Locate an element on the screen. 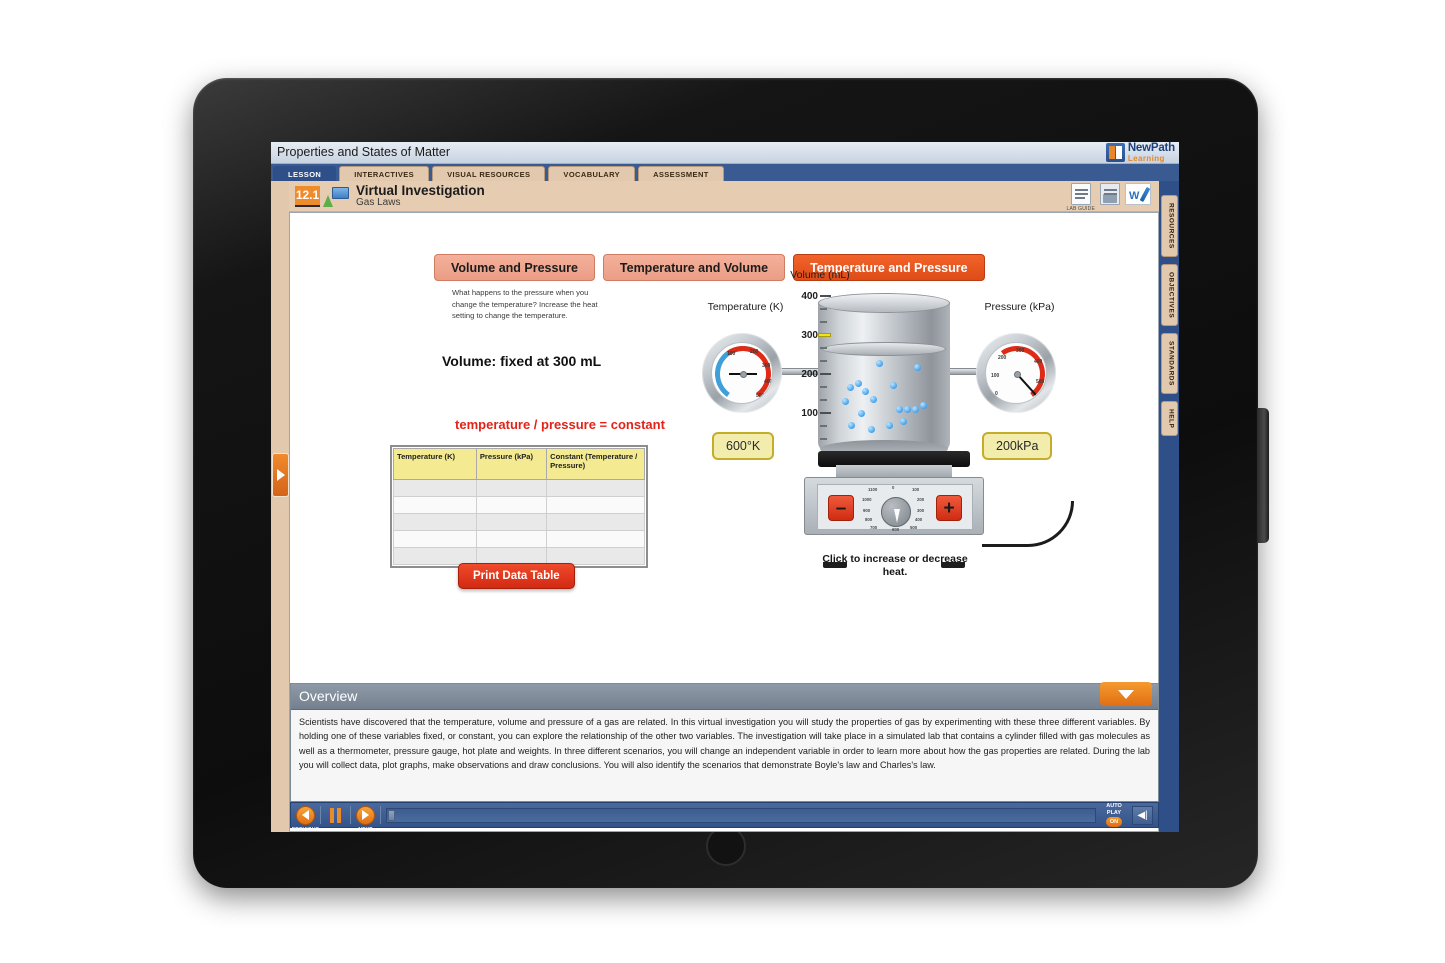 This screenshot has height=963, width=1445. sidebar-item-objectives: OBJECTIVES is located at coordinates (1169, 294).